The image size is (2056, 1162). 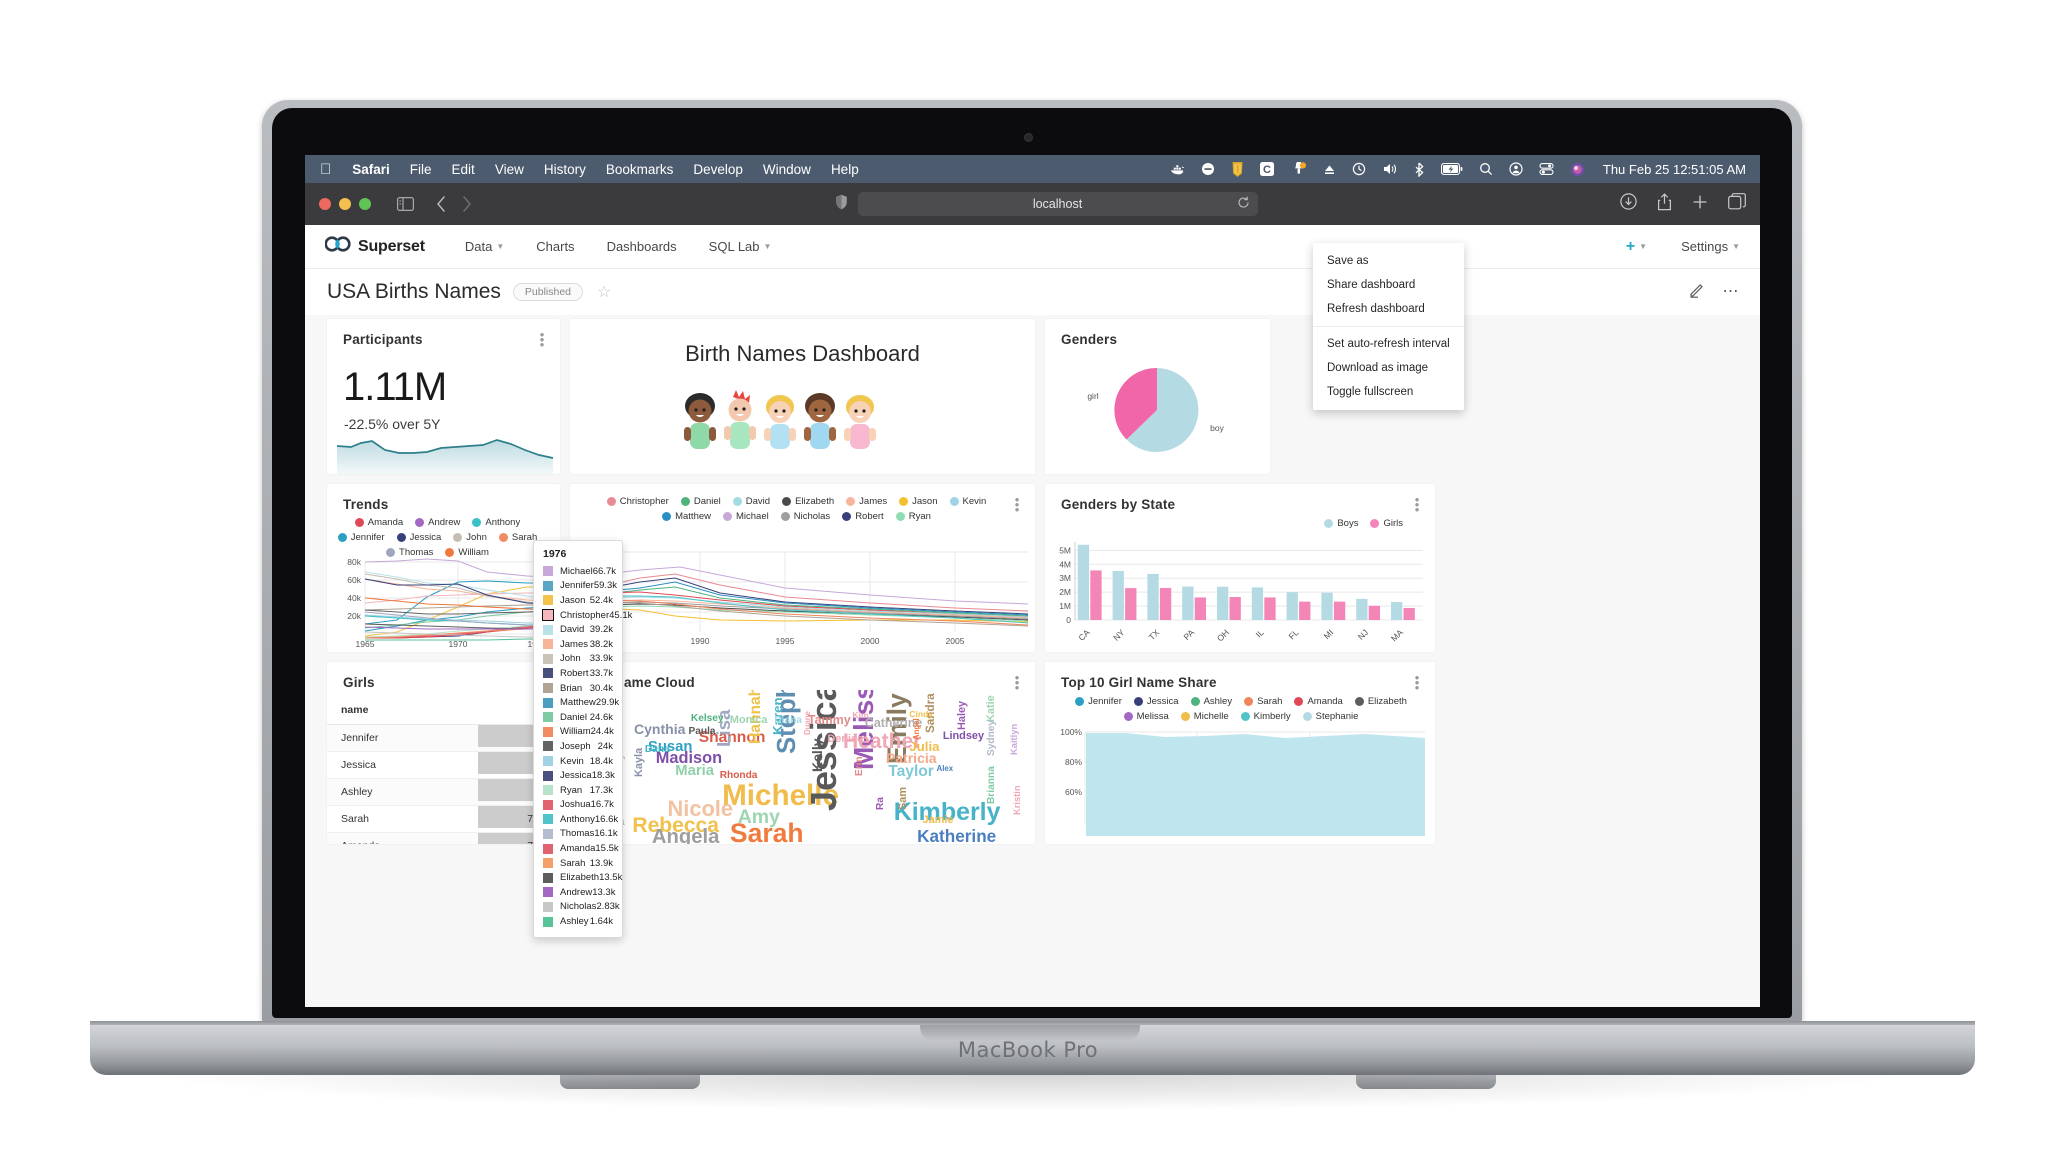 I want to click on account-icon, so click(x=1516, y=169).